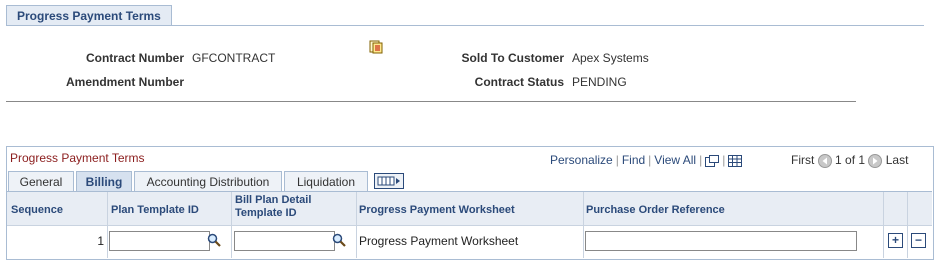 This screenshot has height=264, width=937. Describe the element at coordinates (339, 240) in the screenshot. I see `bill-plan-detail-lookup-icon` at that location.